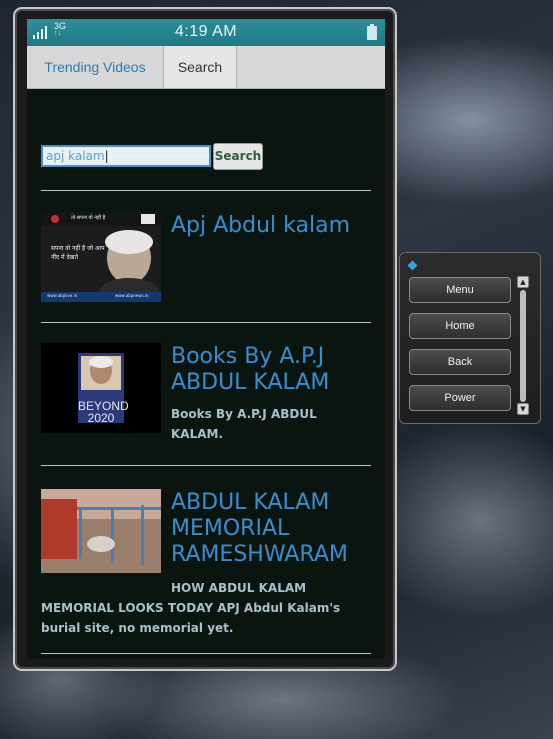 Image resolution: width=553 pixels, height=739 pixels. I want to click on thumbnail-caption: तो सपना वो नहीं है, so click(88, 218).